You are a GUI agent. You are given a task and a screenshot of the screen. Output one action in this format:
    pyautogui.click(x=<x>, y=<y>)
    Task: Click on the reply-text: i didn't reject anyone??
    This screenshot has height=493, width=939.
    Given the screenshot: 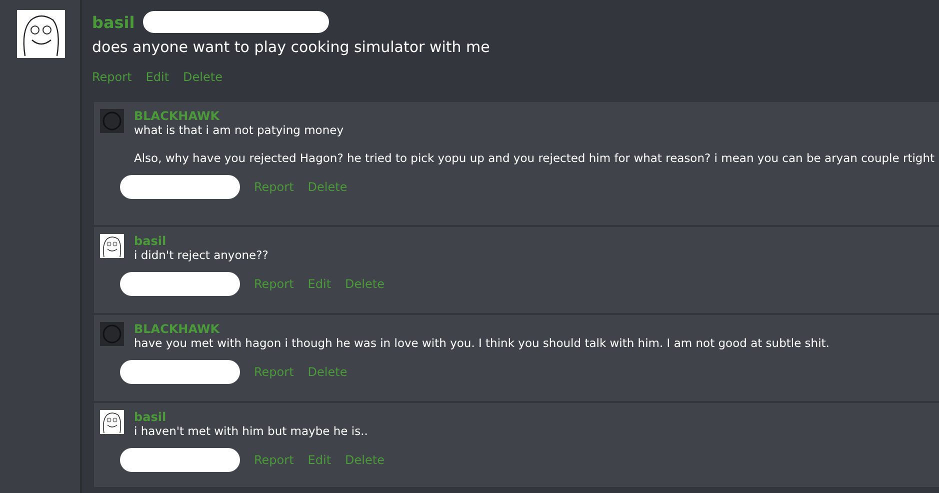 What is the action you would take?
    pyautogui.click(x=202, y=255)
    